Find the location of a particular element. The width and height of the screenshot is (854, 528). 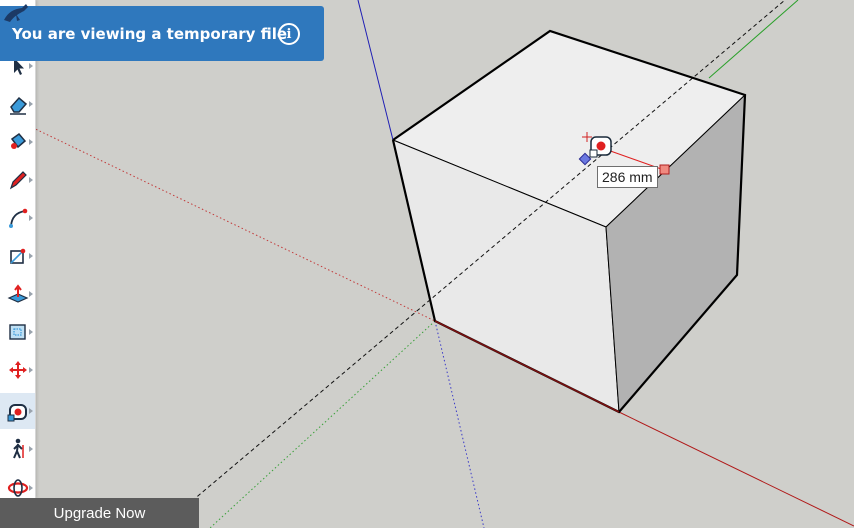

rectangle-tool-button is located at coordinates (17, 256).